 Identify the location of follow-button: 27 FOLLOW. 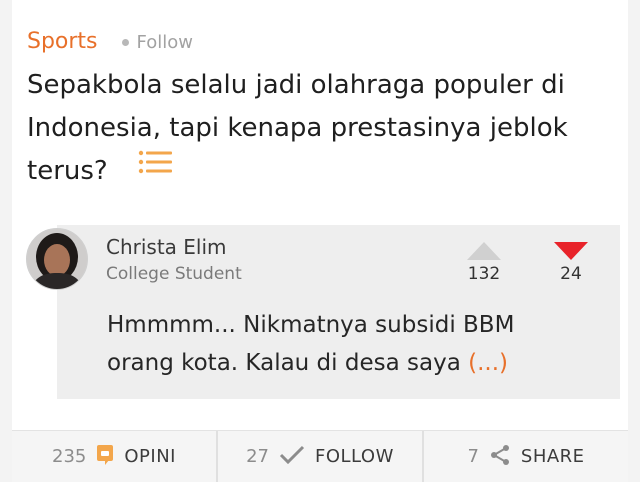
(321, 456).